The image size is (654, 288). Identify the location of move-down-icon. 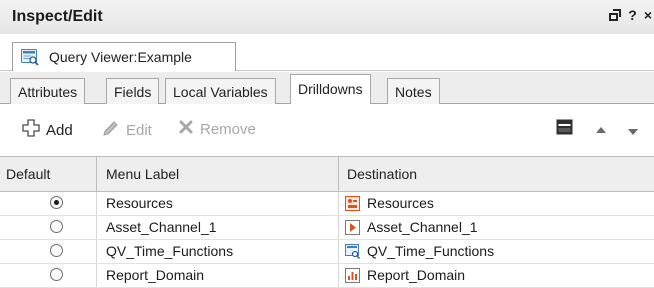
(633, 133).